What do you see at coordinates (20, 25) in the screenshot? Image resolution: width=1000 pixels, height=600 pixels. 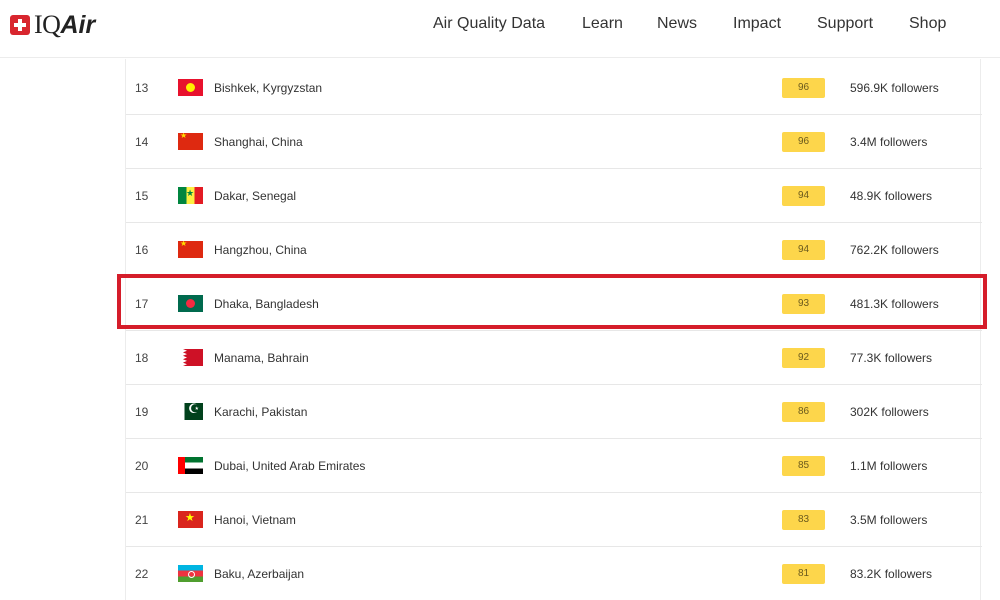 I see `swiss-cross-icon` at bounding box center [20, 25].